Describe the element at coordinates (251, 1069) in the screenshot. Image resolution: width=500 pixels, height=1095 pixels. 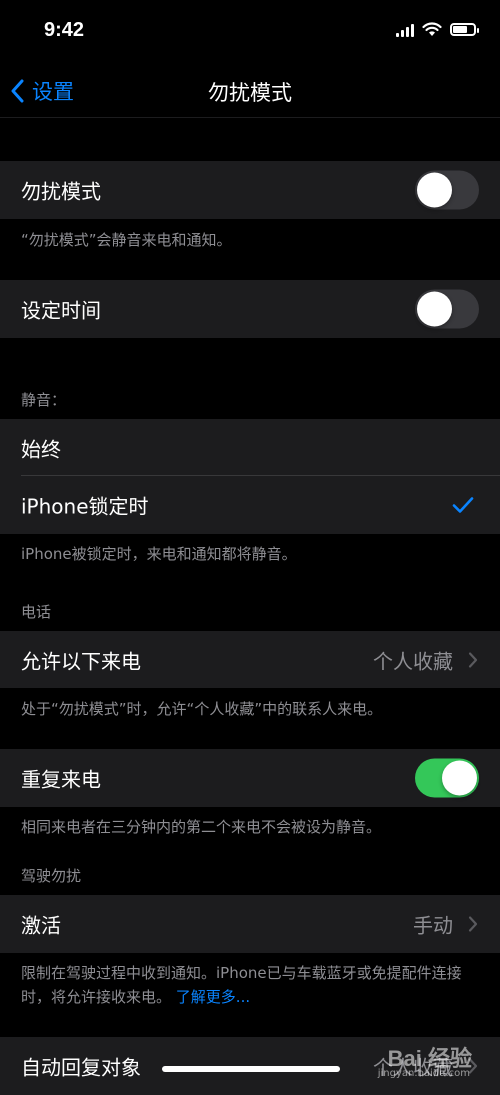
I see `home-indicator` at that location.